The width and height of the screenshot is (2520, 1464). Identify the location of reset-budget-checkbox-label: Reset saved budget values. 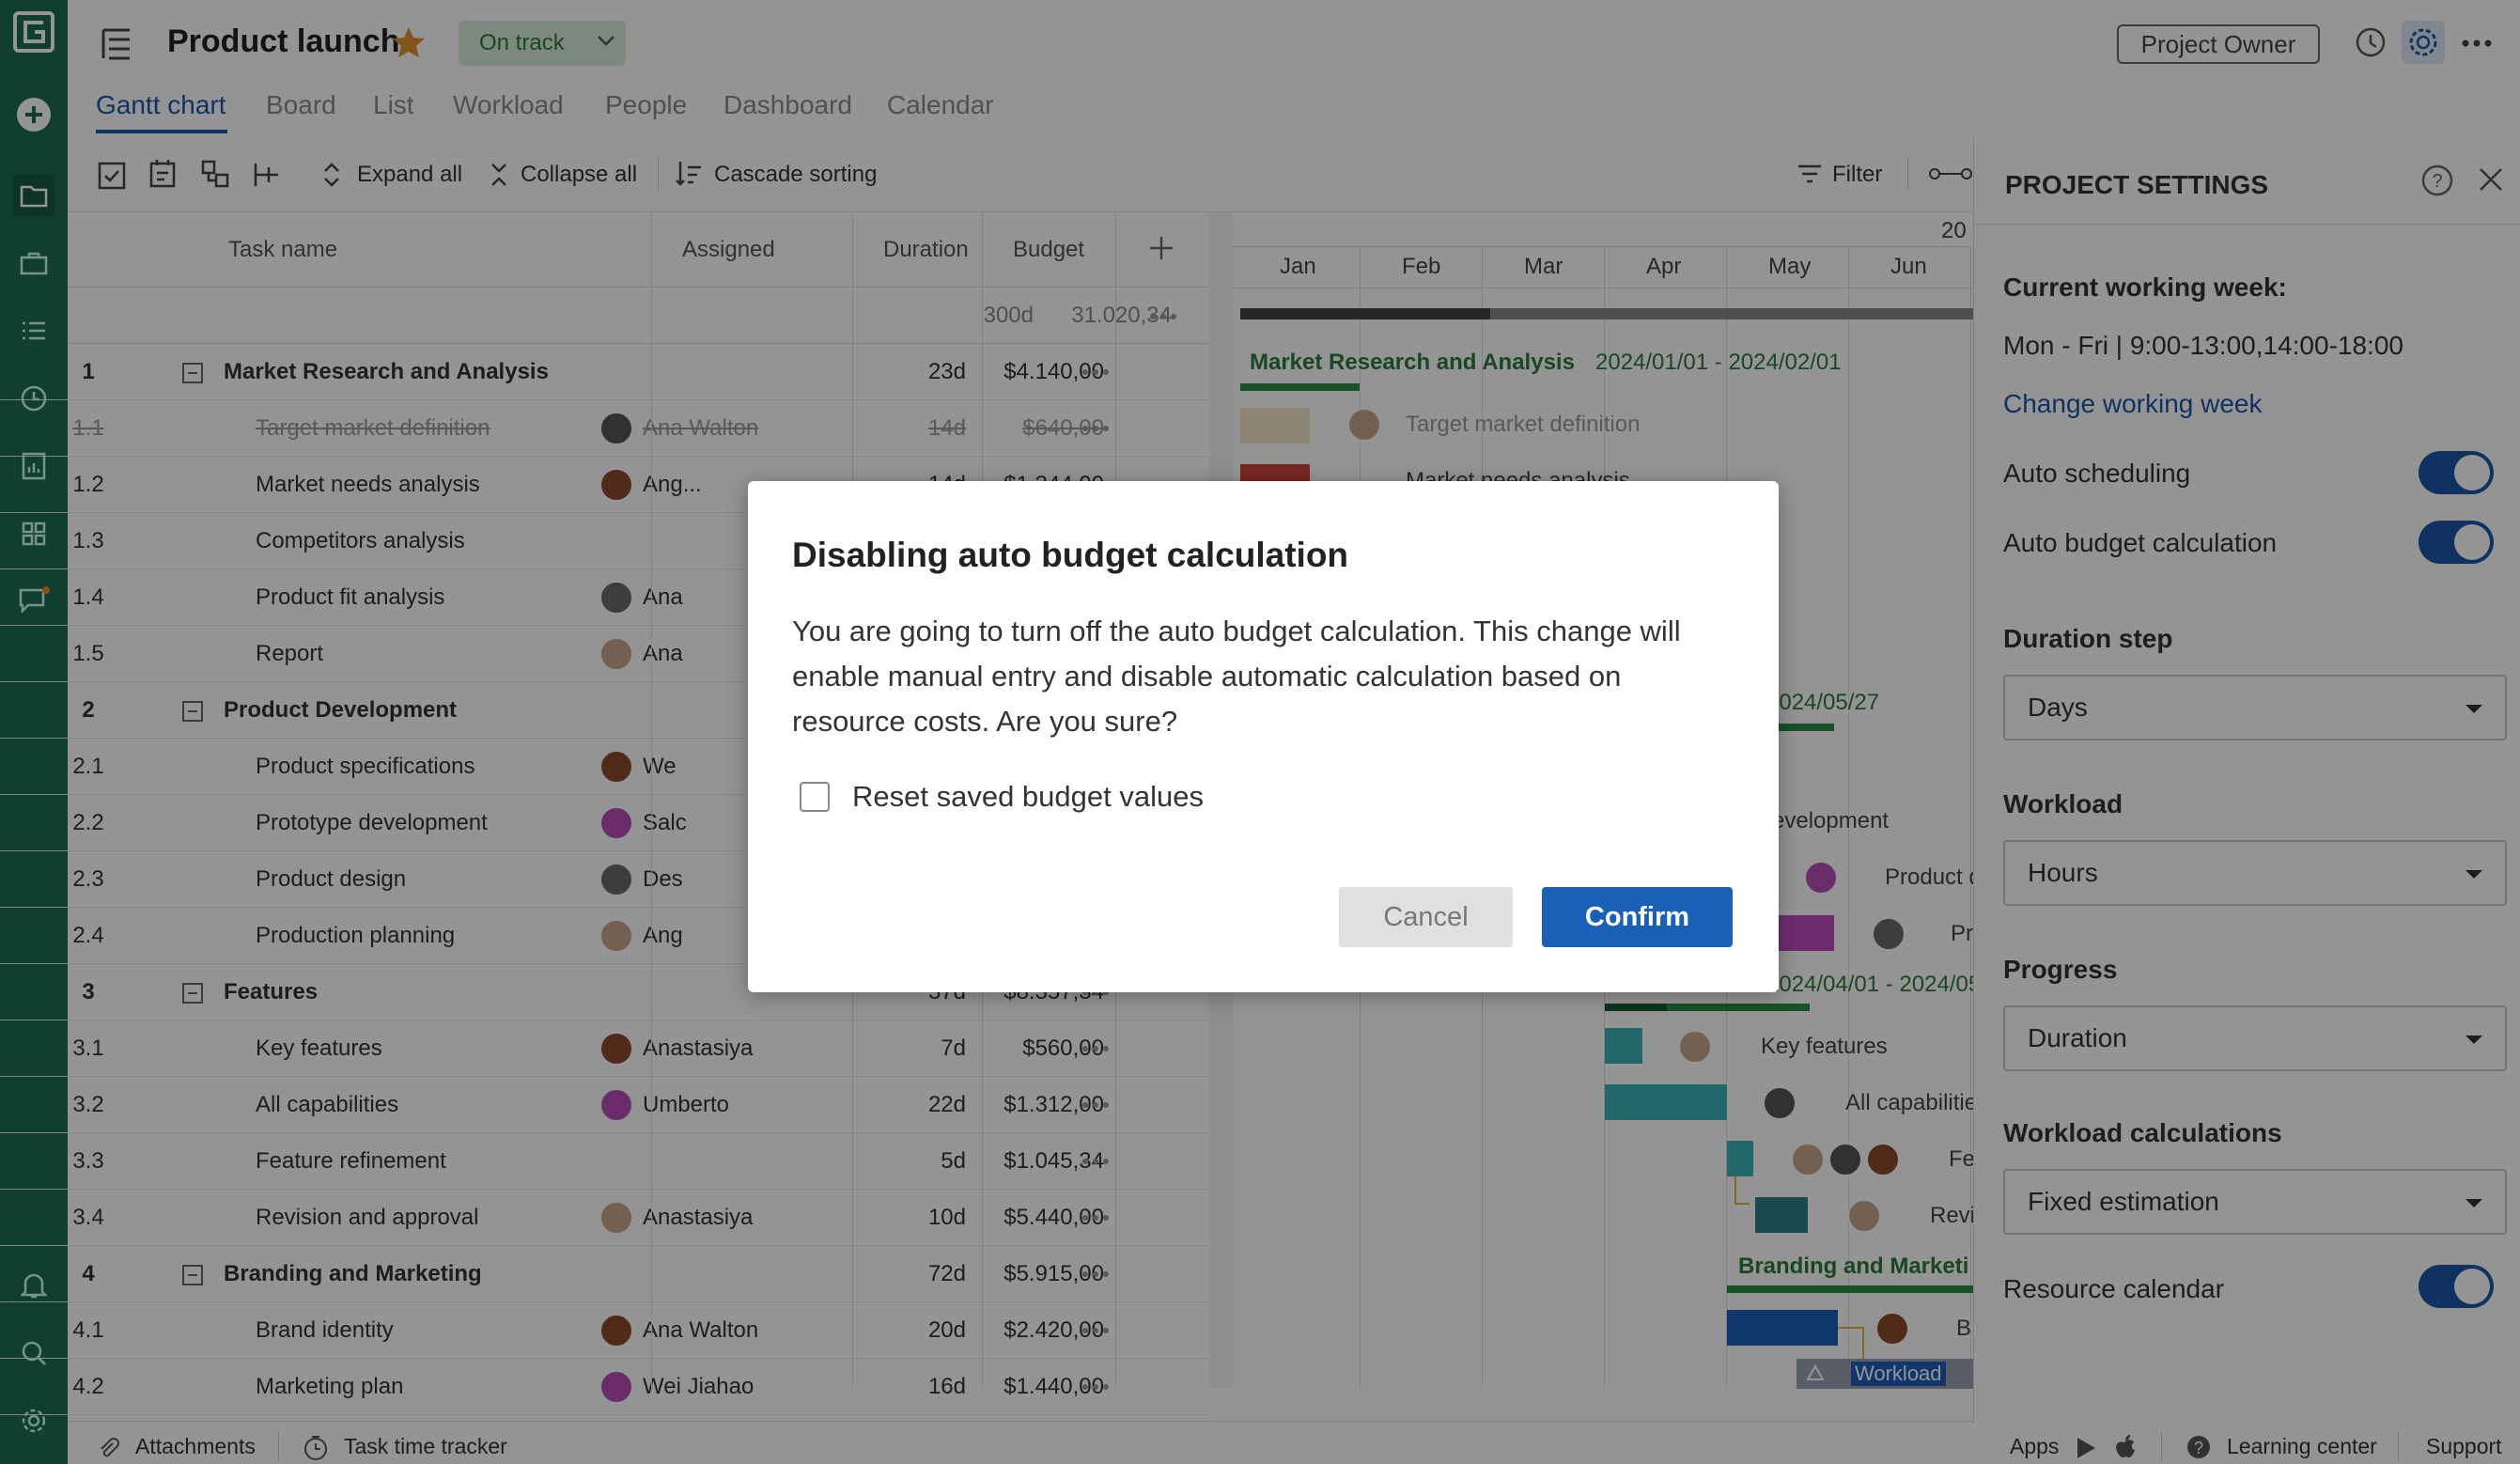
(1028, 797).